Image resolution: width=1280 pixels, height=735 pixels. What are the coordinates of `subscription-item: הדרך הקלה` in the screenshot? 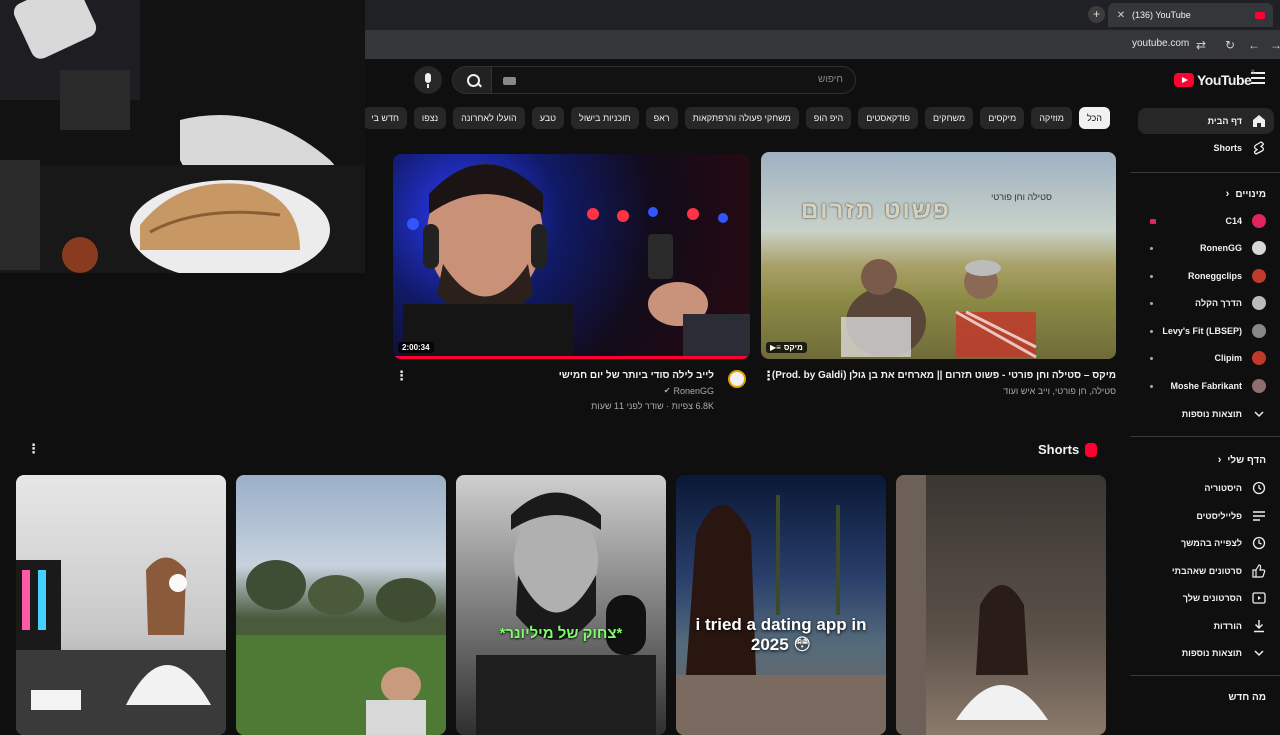 It's located at (1206, 303).